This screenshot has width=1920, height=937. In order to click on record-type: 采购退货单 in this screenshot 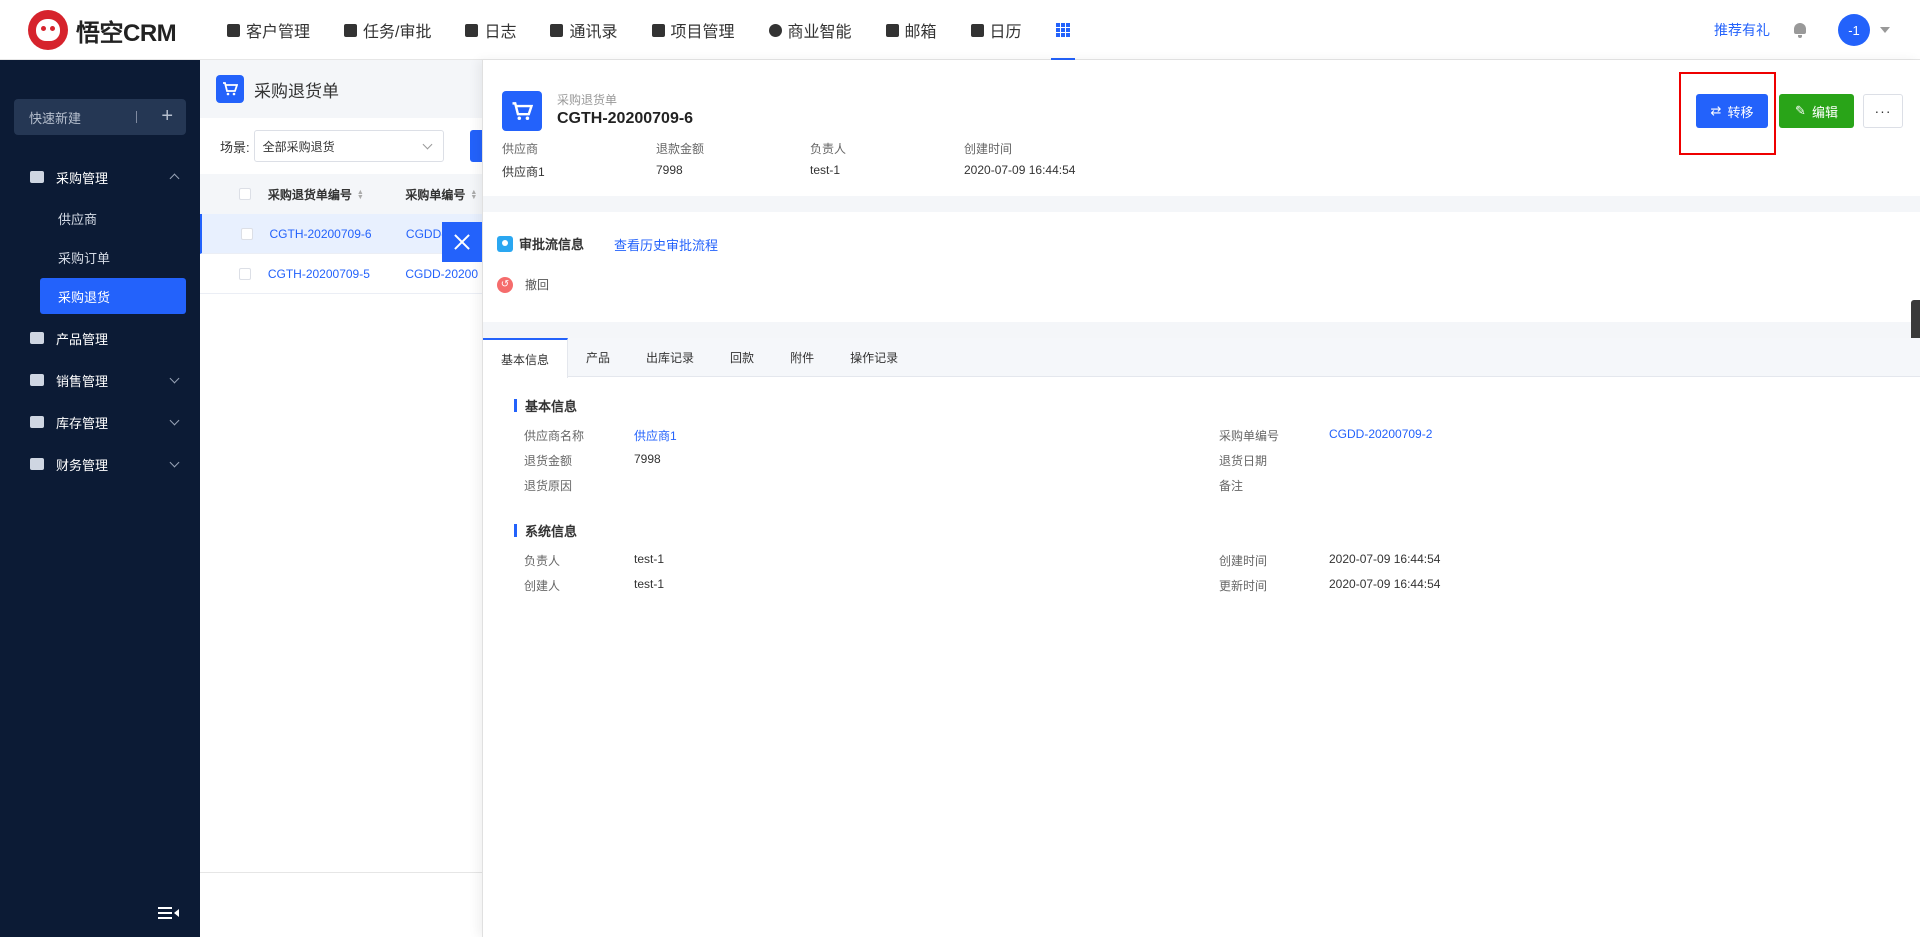, I will do `click(587, 100)`.